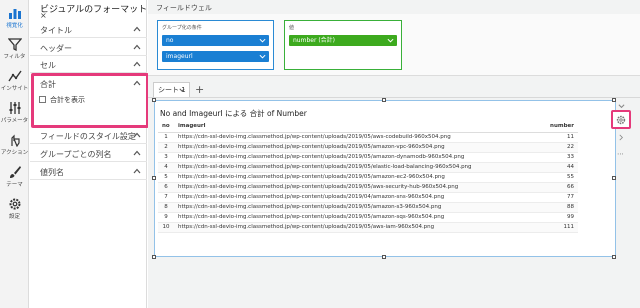 Image resolution: width=640 pixels, height=308 pixels. I want to click on rail-item-action: アクション, so click(14, 144).